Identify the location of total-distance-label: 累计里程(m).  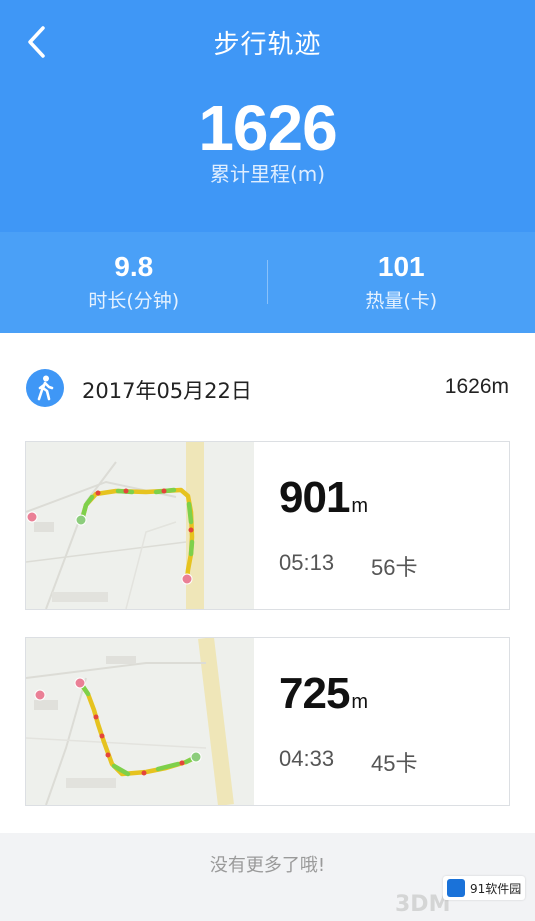
(267, 174).